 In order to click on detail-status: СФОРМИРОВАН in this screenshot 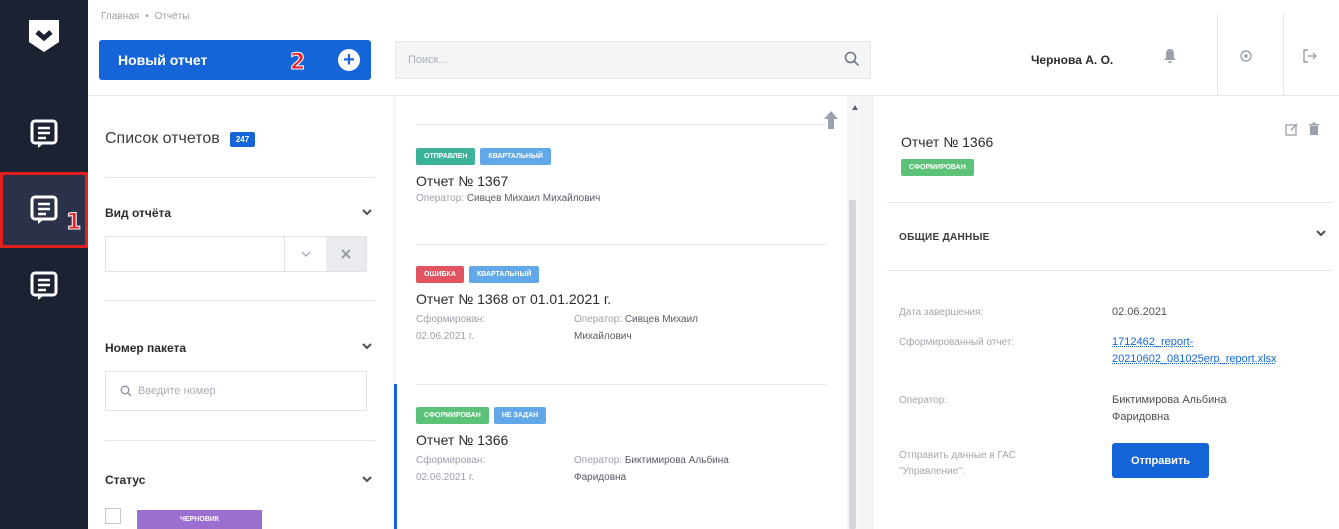, I will do `click(937, 166)`.